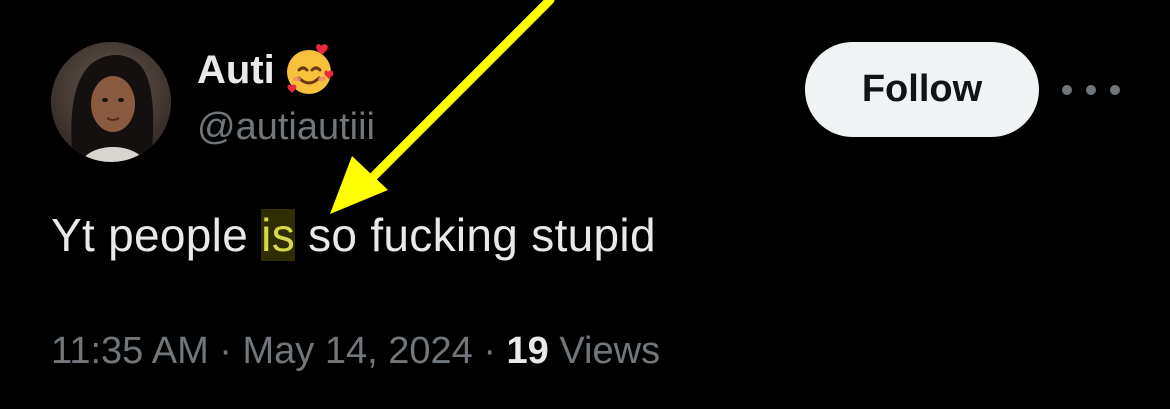 This screenshot has width=1170, height=409. Describe the element at coordinates (286, 127) in the screenshot. I see `user-handle: @autiautiii` at that location.